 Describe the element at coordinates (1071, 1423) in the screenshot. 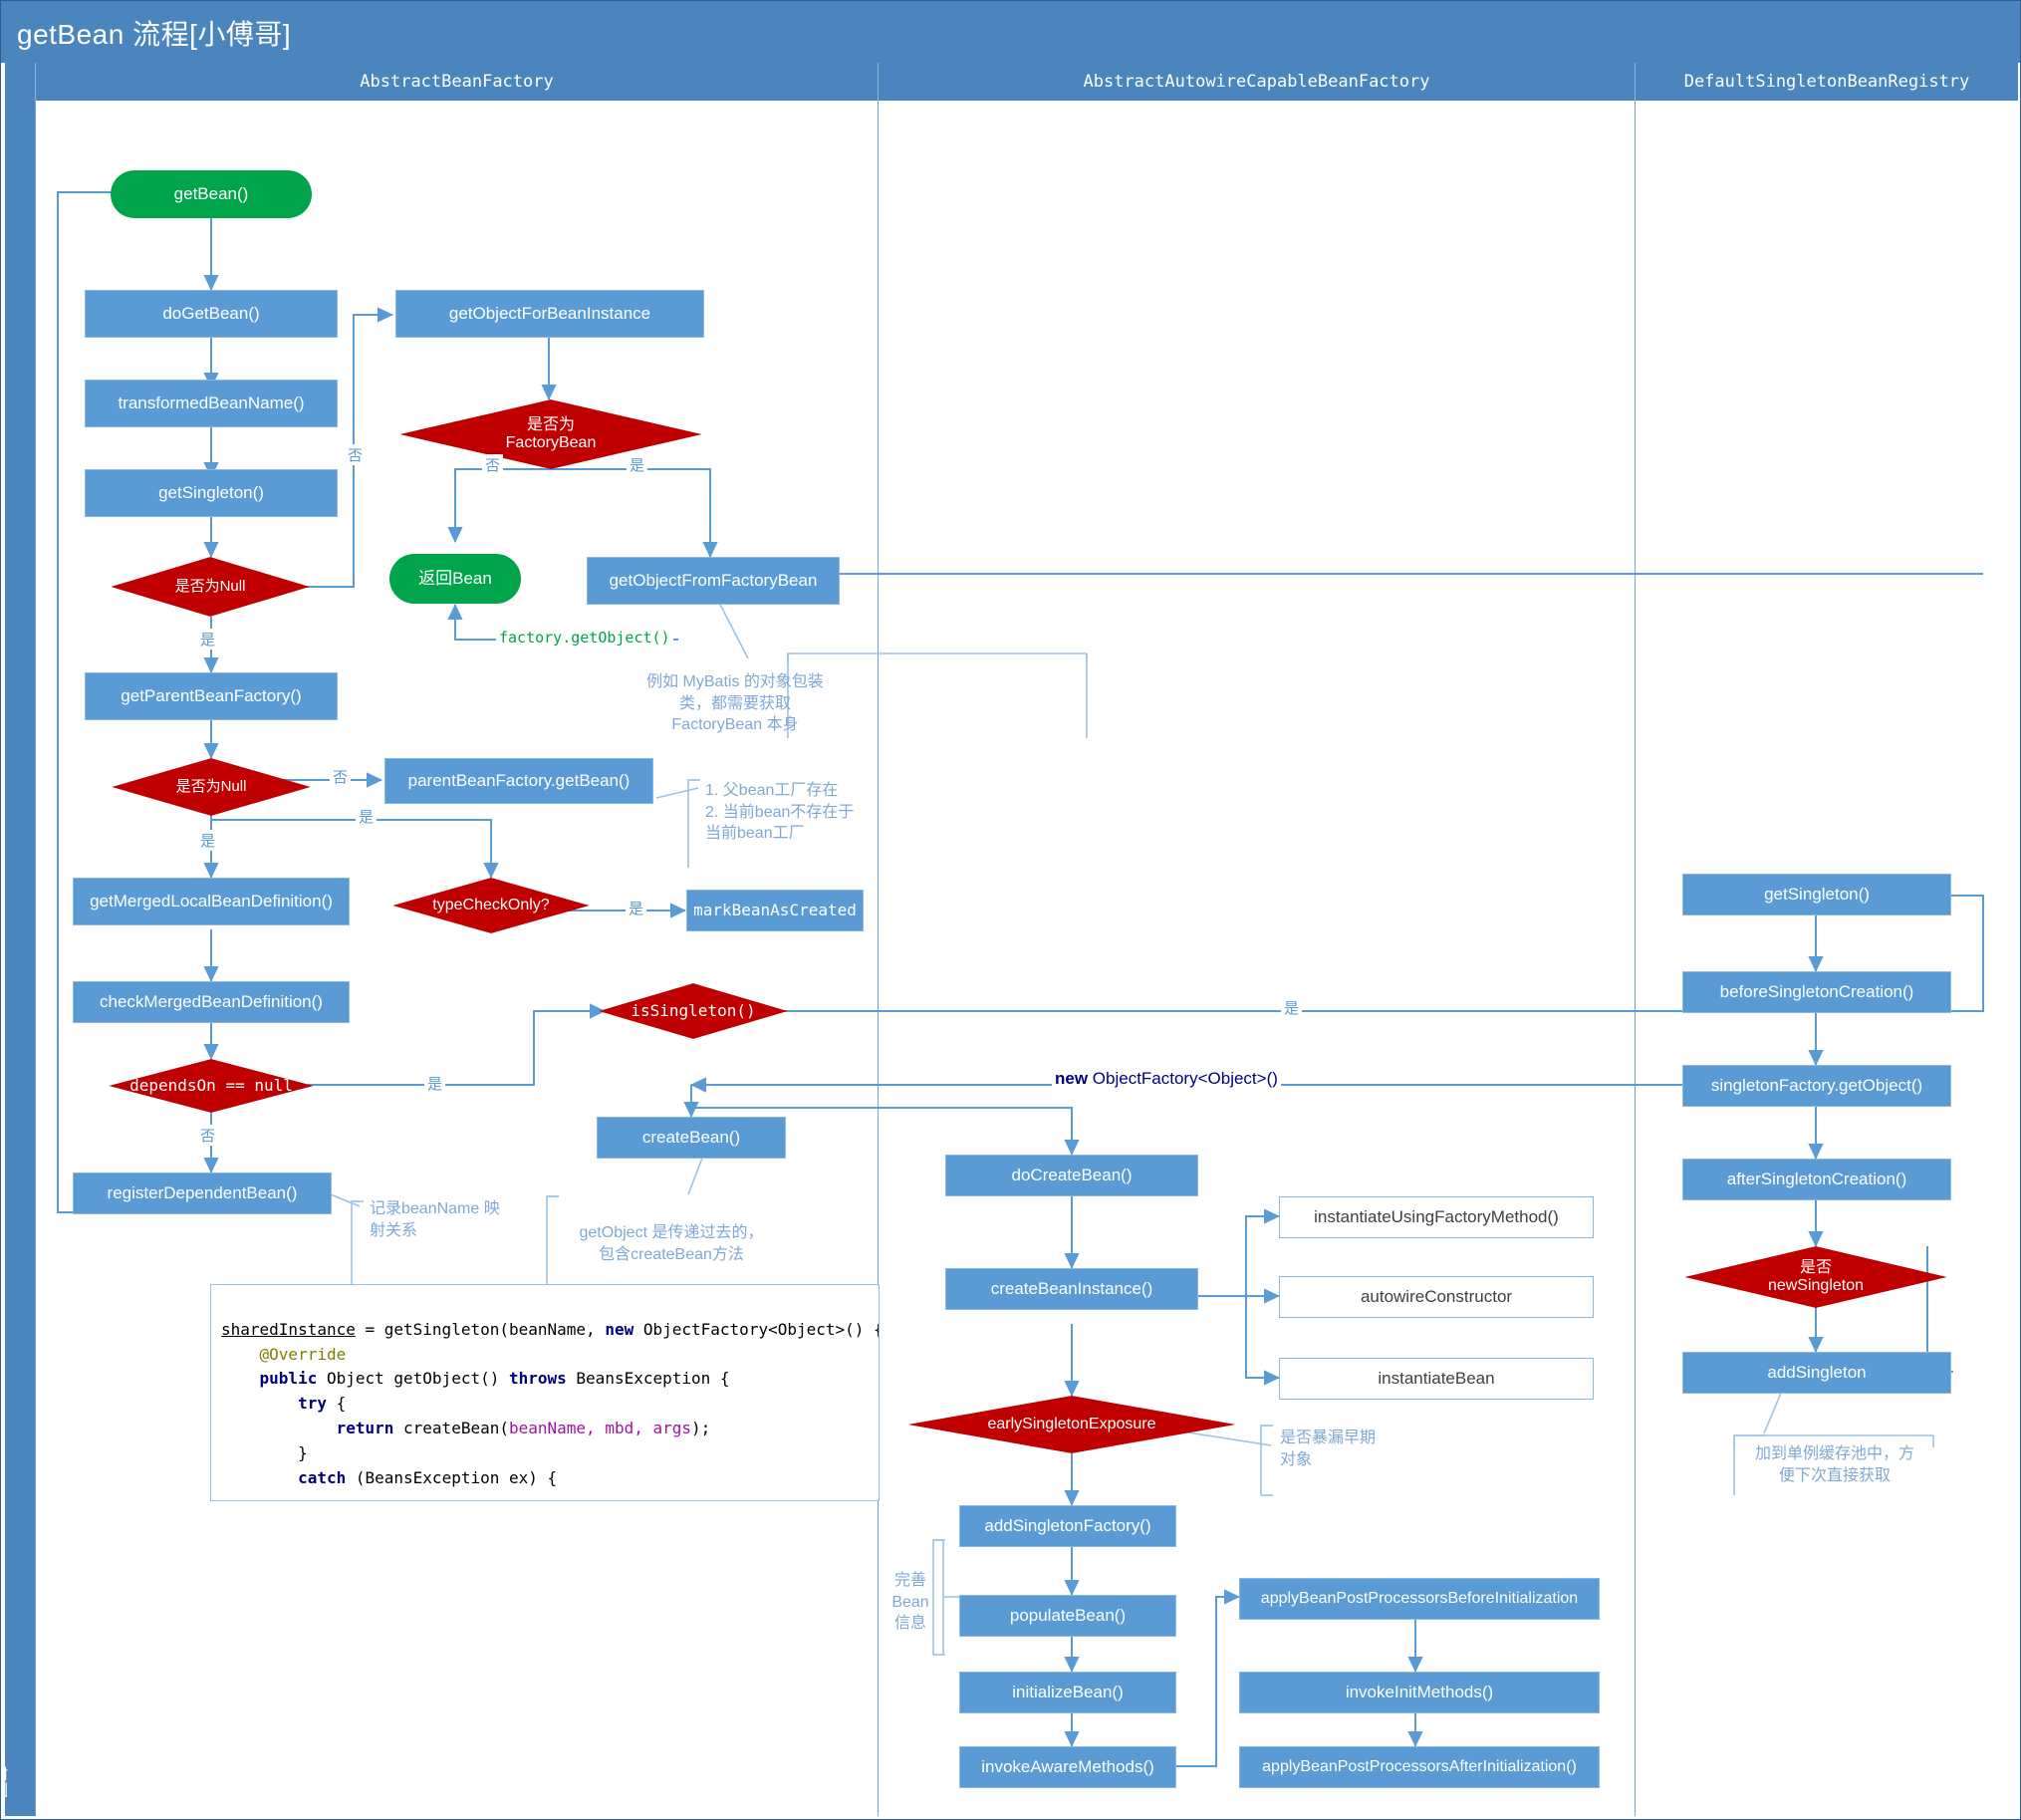

I see `node-early-singleton-exposure-label: earlySingletonExposure` at that location.